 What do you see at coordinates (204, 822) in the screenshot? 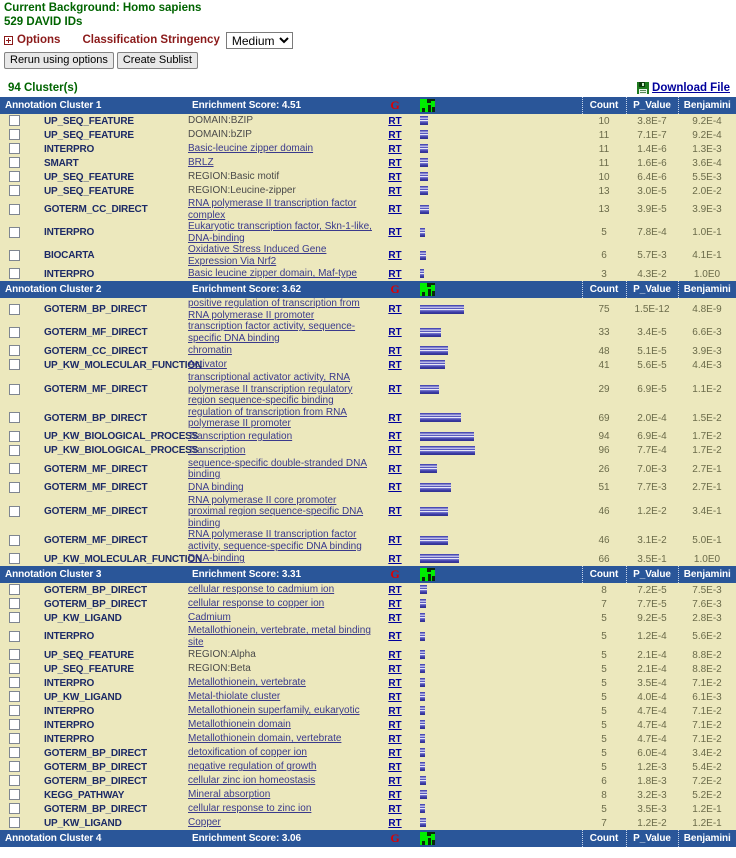
I see `annotation-term-link: Copper` at bounding box center [204, 822].